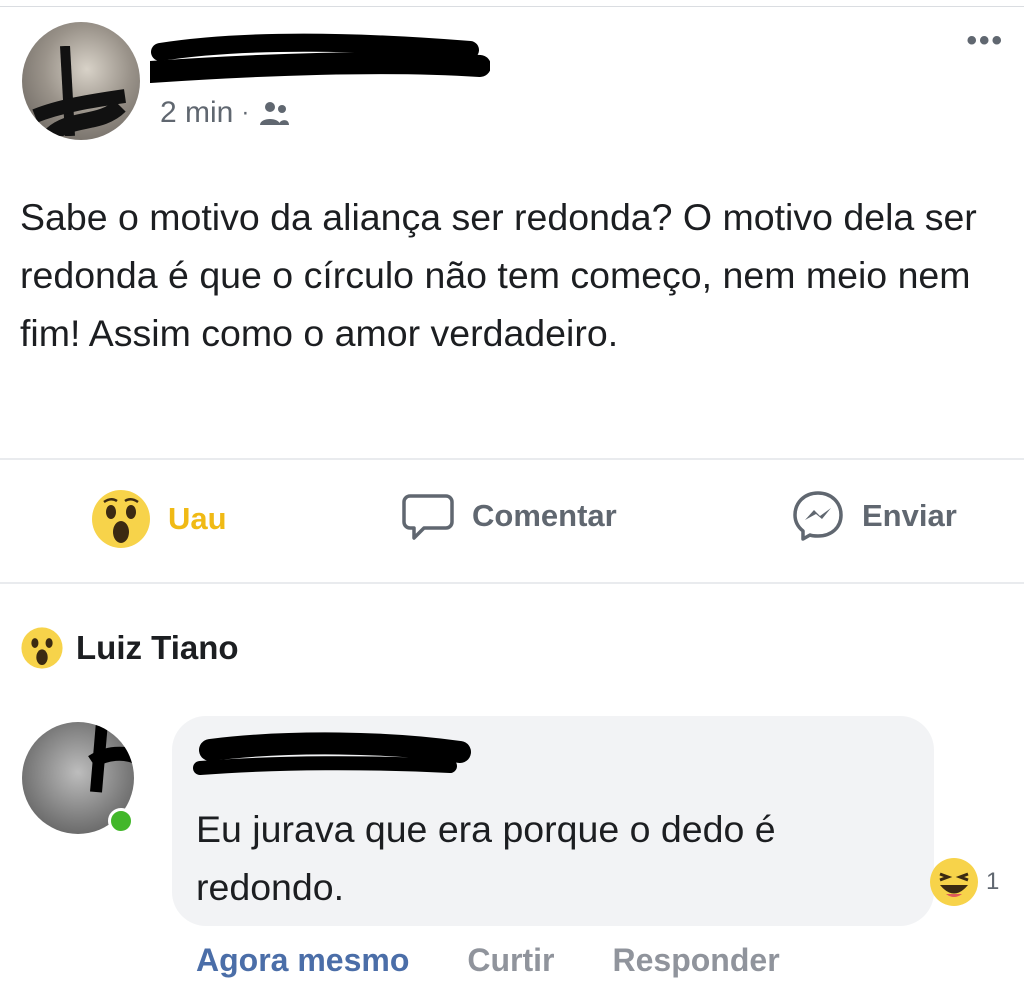 The width and height of the screenshot is (1024, 996). Describe the element at coordinates (510, 960) in the screenshot. I see `like-button: Curtir` at that location.